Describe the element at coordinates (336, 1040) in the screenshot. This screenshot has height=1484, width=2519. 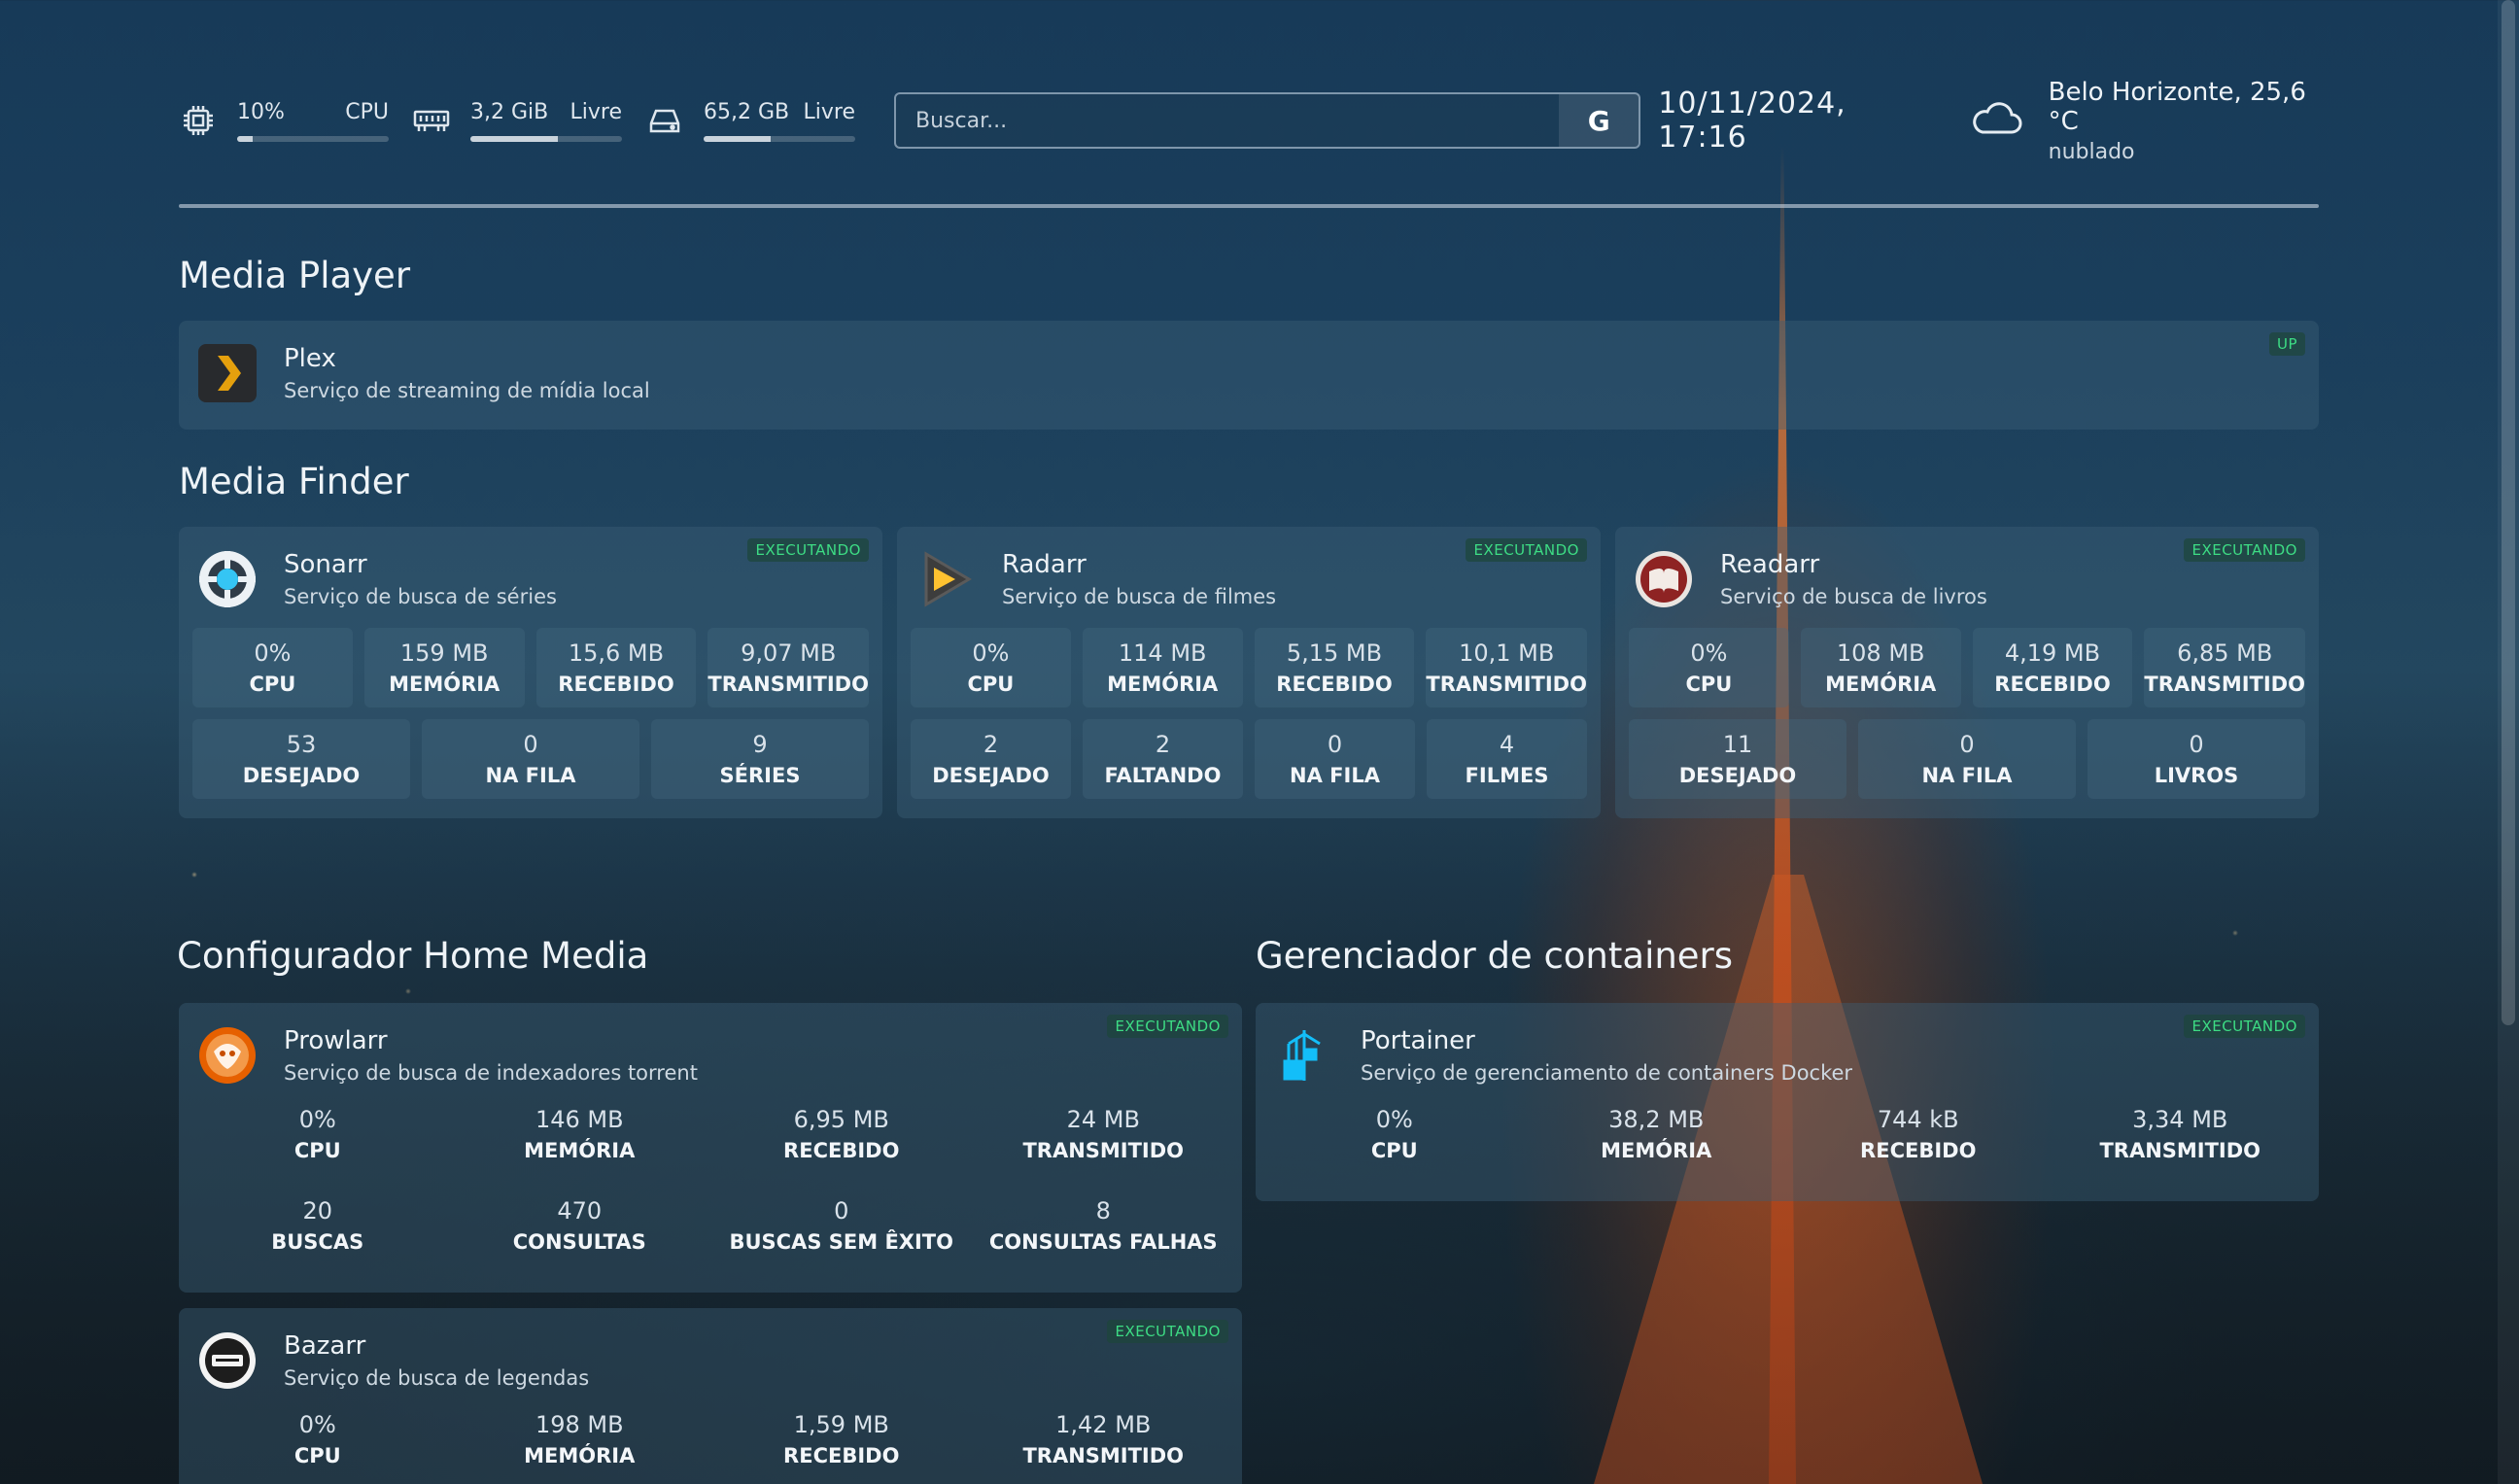
I see `service-name: Prowlarr` at that location.